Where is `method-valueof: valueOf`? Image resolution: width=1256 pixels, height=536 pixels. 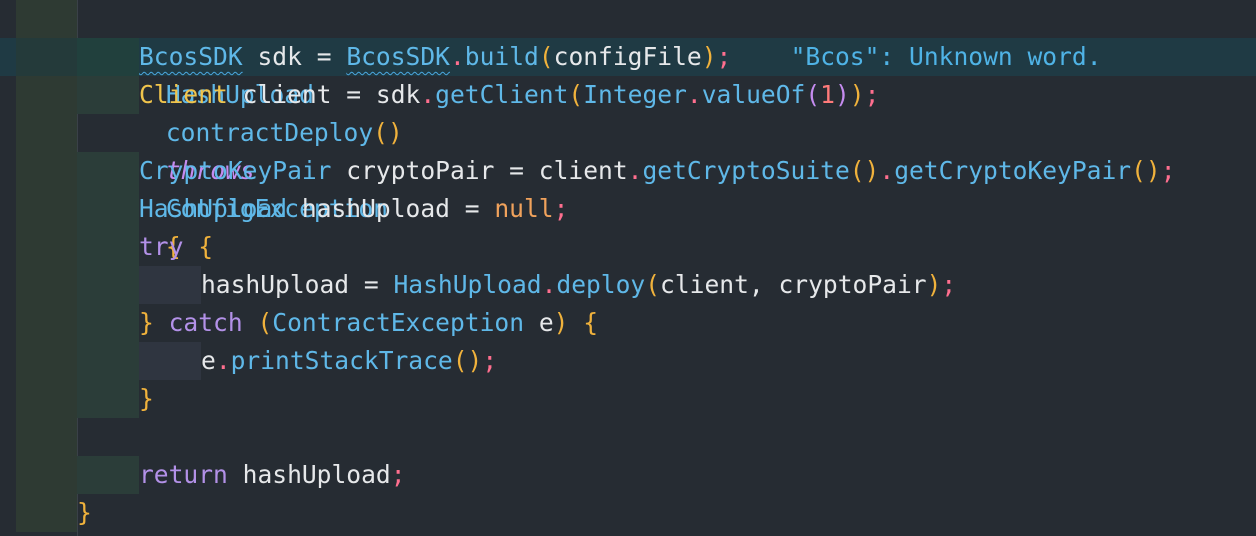
method-valueof: valueOf is located at coordinates (753, 94).